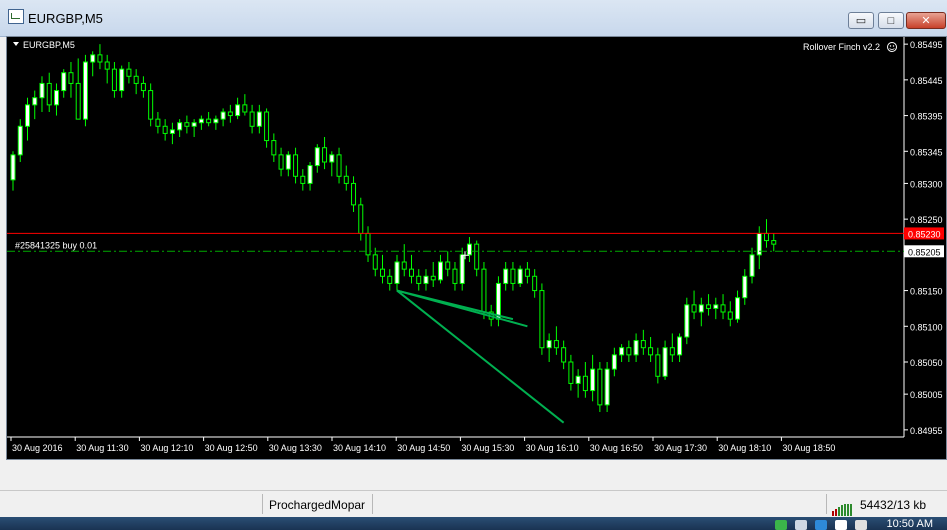  I want to click on status-bar: ProchargedMopar 54432/13 kb, so click(473, 504).